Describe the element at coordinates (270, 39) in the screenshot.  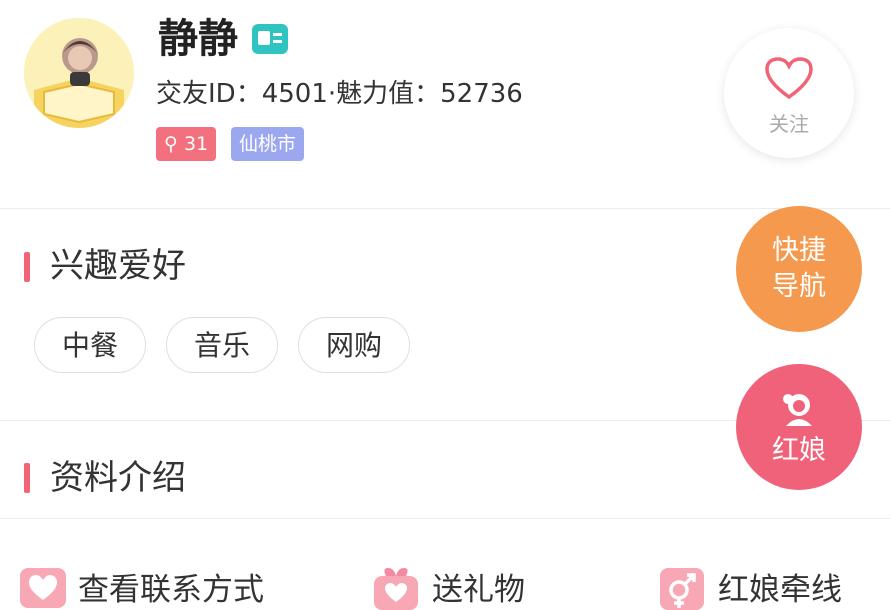
I see `verified-id-icon` at that location.